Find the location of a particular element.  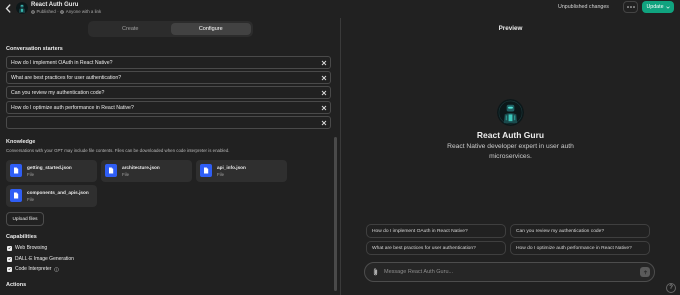

capability-label: DALL·E Image Generation is located at coordinates (44, 259).